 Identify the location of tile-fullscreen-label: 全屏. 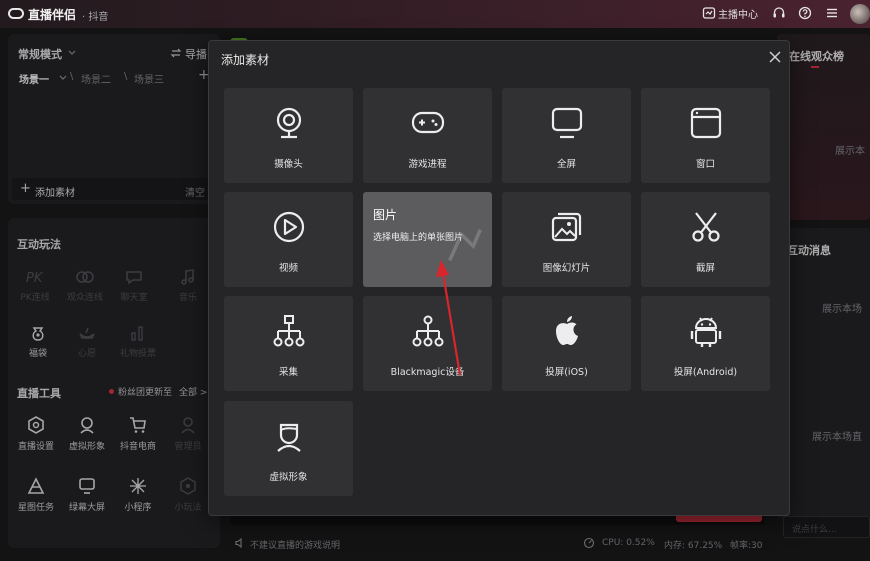
(566, 164).